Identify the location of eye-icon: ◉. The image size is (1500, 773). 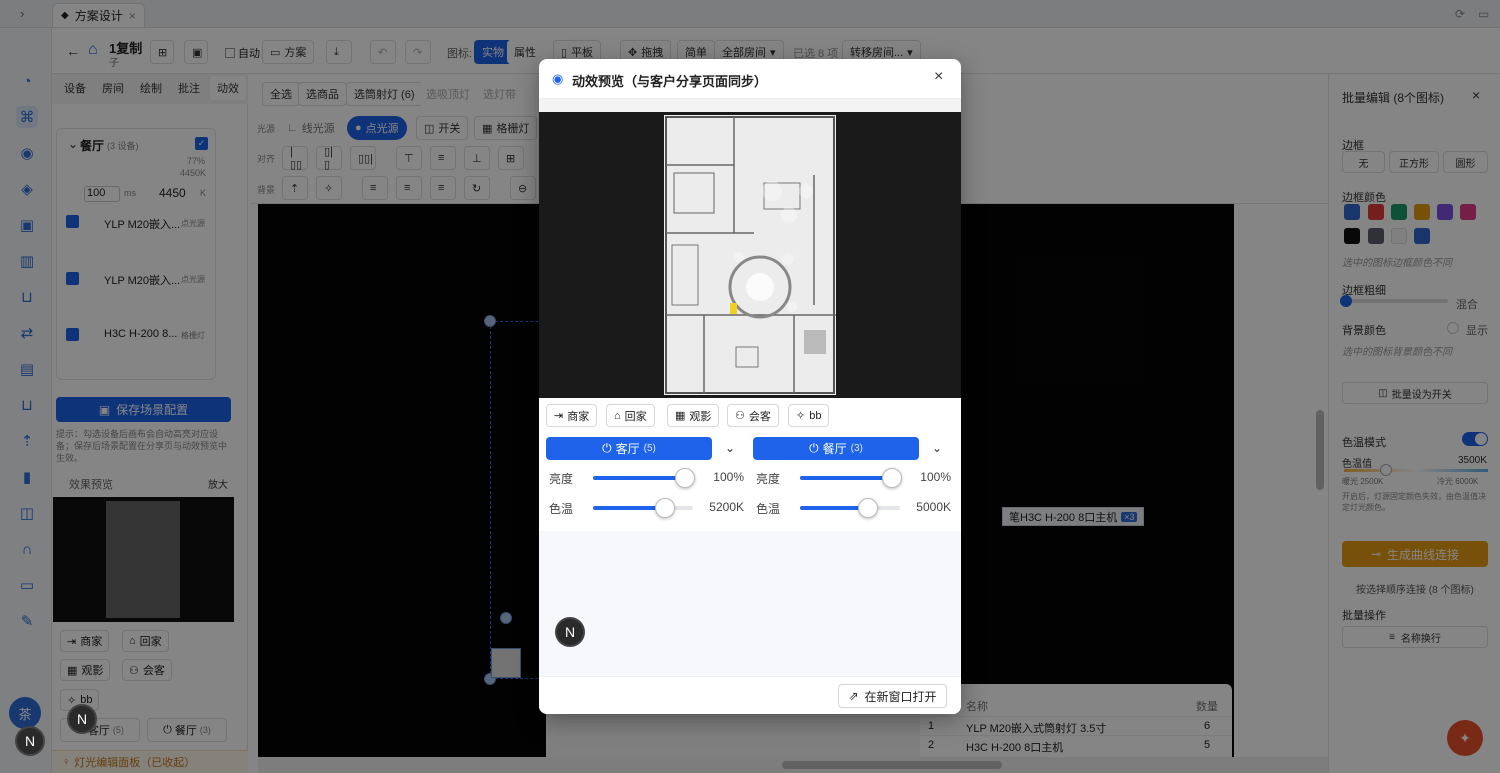
(558, 78).